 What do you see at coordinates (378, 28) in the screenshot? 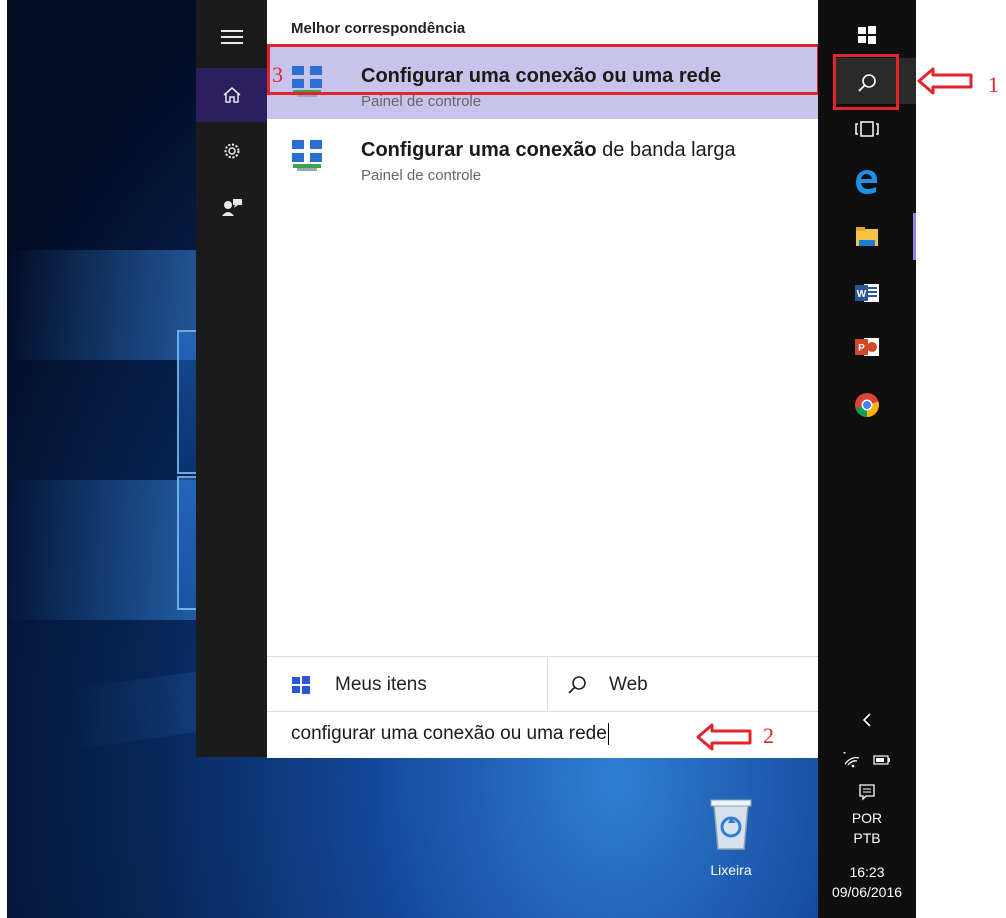
I see `section-header: Melhor correspondência` at bounding box center [378, 28].